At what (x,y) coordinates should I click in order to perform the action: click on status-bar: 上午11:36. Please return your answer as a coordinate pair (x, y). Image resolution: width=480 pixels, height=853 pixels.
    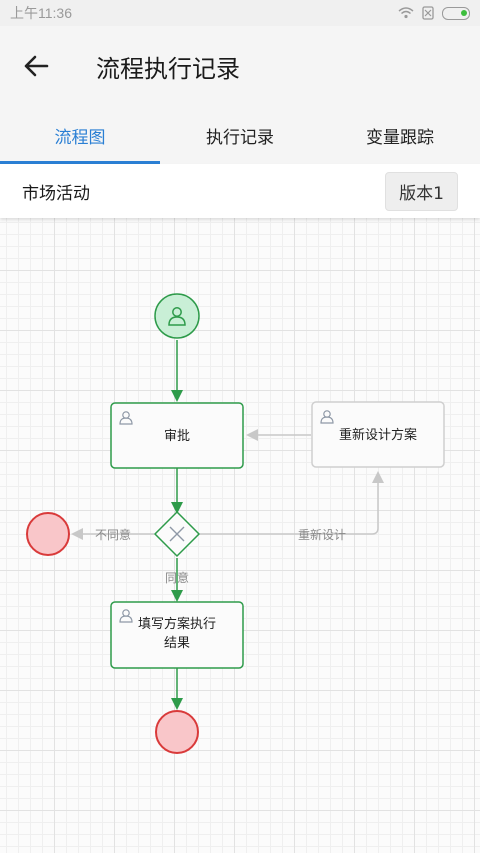
    Looking at the image, I should click on (240, 13).